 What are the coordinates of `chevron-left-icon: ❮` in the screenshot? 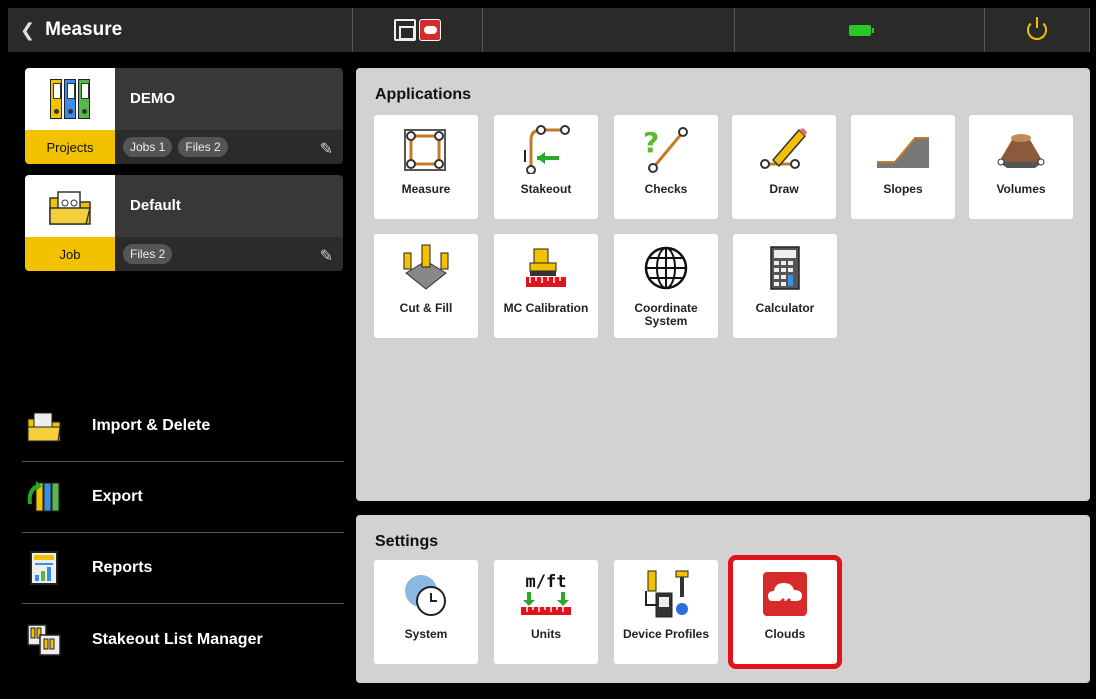 It's located at (28, 29).